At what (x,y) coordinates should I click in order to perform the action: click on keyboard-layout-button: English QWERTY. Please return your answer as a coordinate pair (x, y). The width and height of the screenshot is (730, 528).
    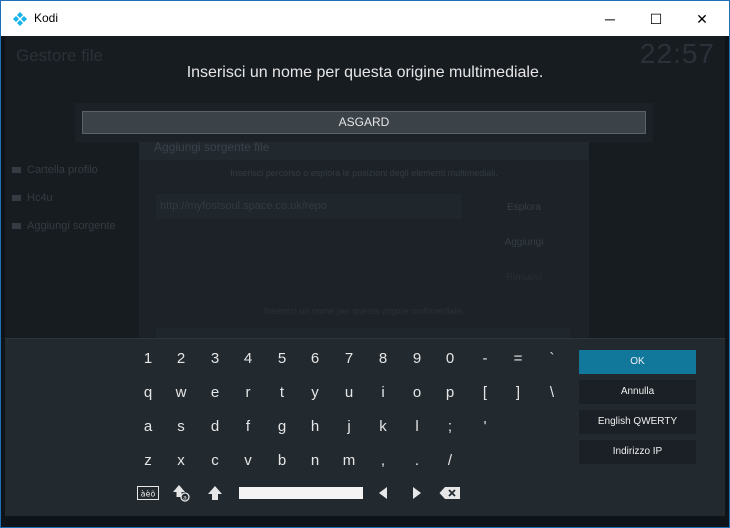
    Looking at the image, I should click on (637, 422).